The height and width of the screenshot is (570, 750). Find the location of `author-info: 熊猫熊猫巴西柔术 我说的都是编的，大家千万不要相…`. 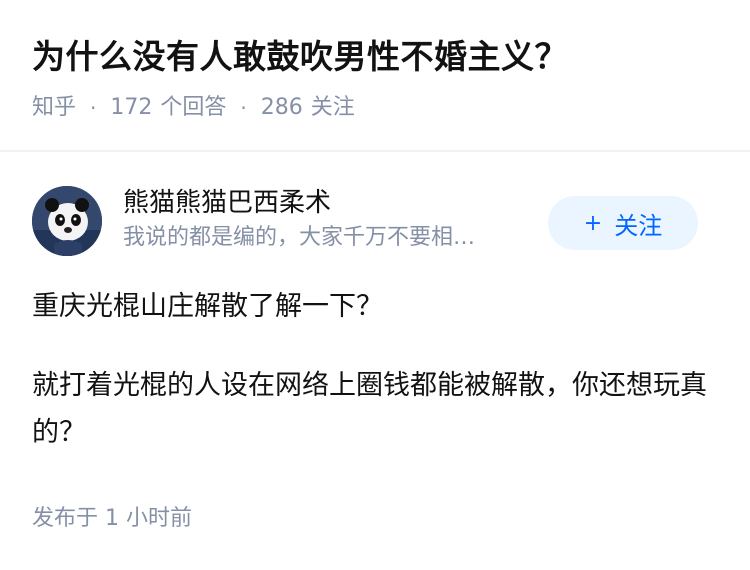

author-info: 熊猫熊猫巴西柔术 我说的都是编的，大家千万不要相… is located at coordinates (333, 219).